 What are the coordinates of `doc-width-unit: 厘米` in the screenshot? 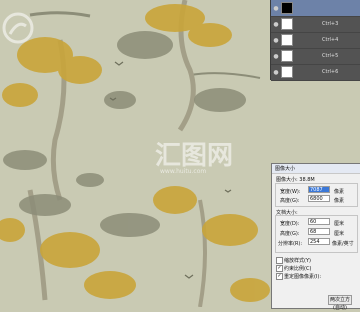 It's located at (339, 223).